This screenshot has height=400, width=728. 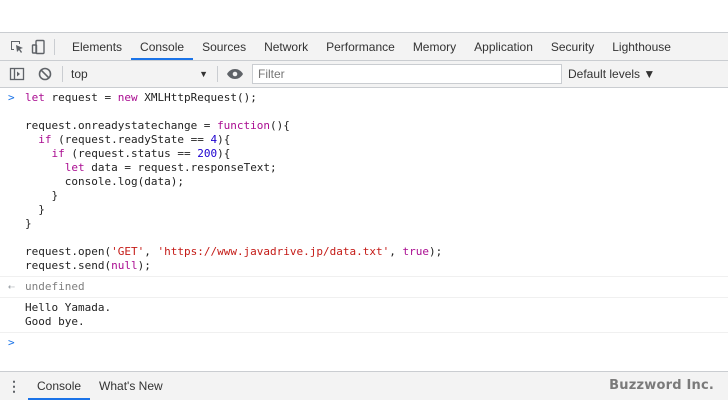 I want to click on caret-down-icon: ▼, so click(x=203, y=74).